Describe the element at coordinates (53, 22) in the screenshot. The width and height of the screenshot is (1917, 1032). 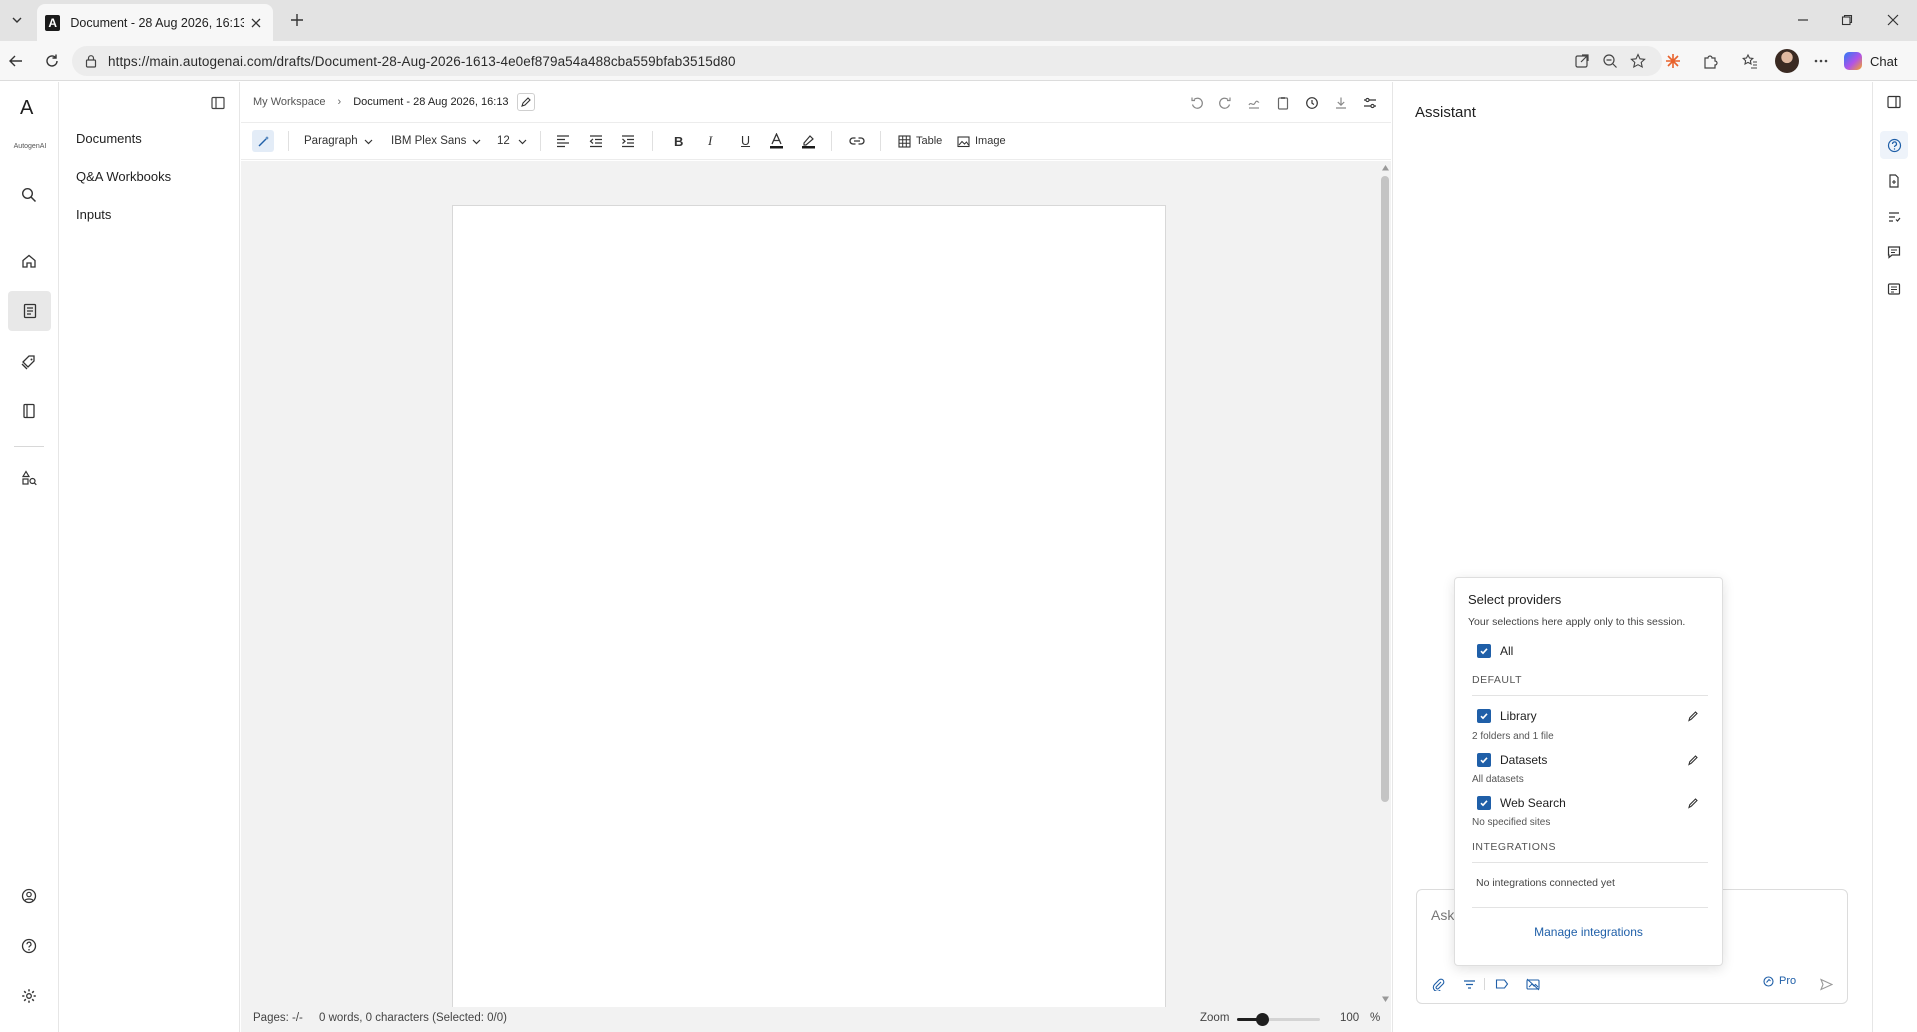
I see `tab-favicon-icon: A` at that location.